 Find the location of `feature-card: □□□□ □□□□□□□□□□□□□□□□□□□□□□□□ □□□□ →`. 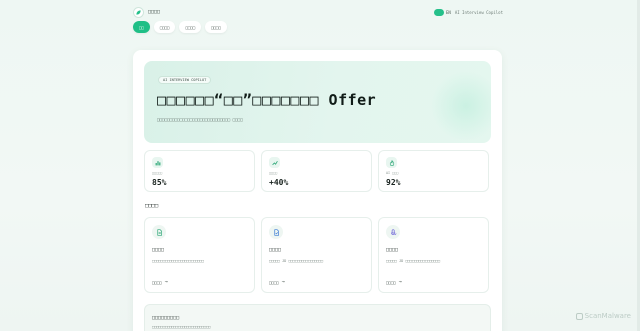

feature-card: □□□□ □□□□□□□□□□□□□□□□□□□□□□□□ □□□□ → is located at coordinates (199, 255).